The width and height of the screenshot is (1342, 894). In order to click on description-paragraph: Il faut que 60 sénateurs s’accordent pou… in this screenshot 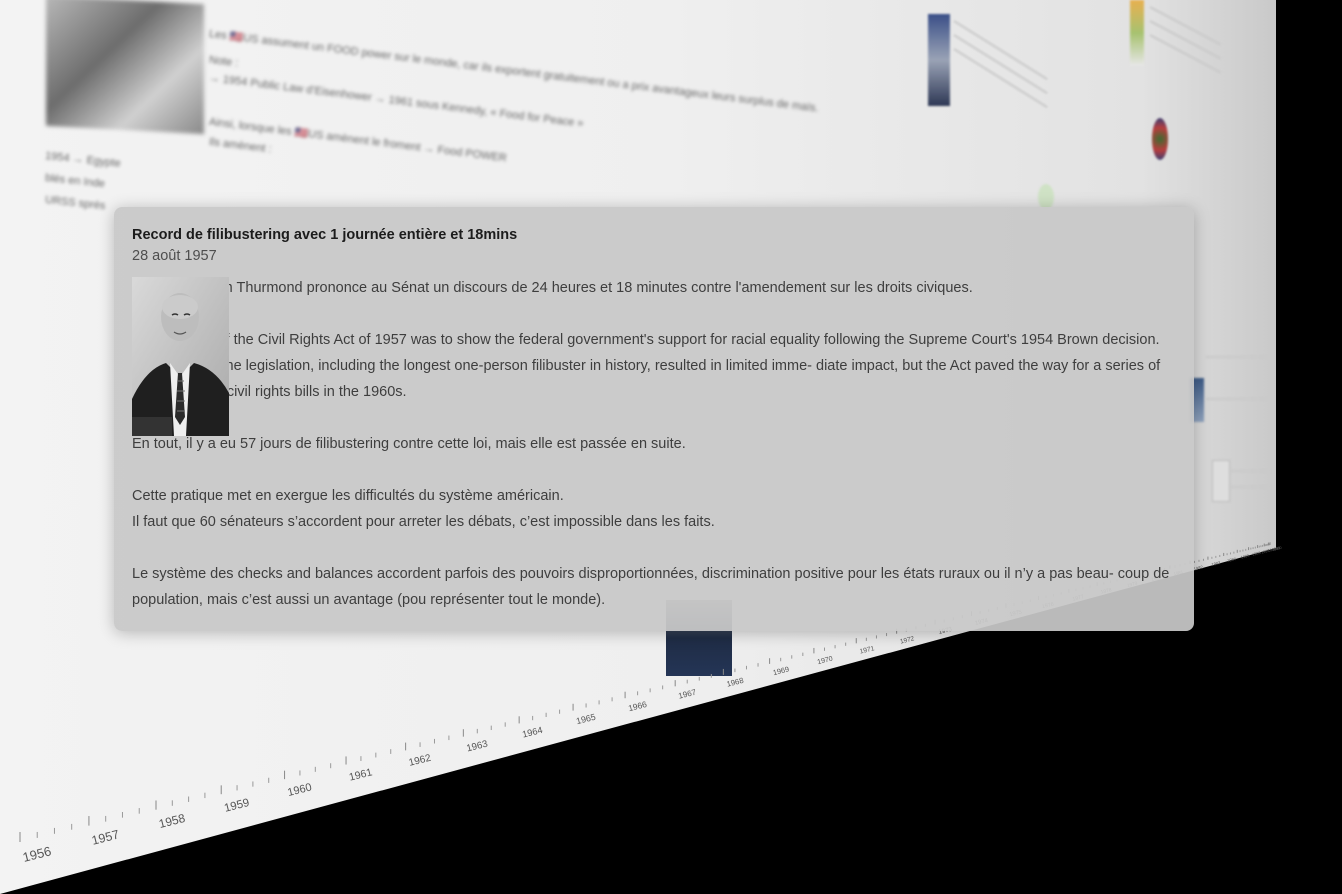, I will do `click(423, 522)`.